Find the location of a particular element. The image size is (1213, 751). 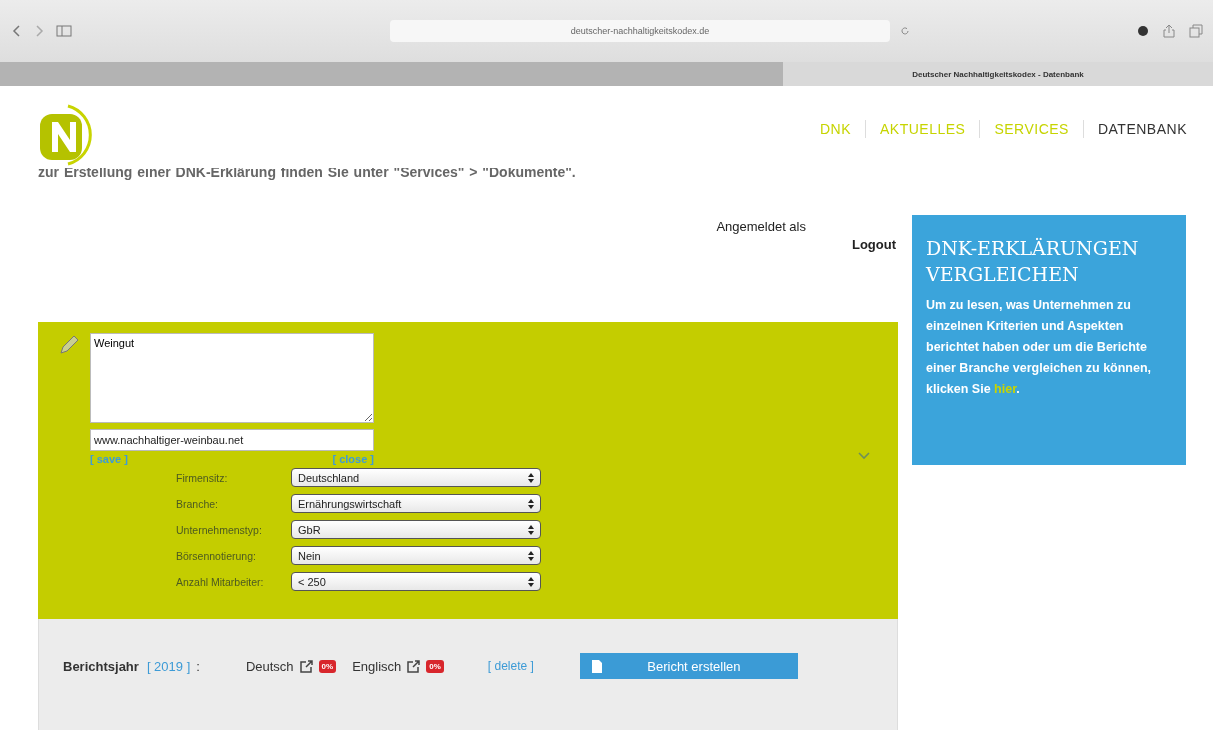

document-icon is located at coordinates (596, 666).